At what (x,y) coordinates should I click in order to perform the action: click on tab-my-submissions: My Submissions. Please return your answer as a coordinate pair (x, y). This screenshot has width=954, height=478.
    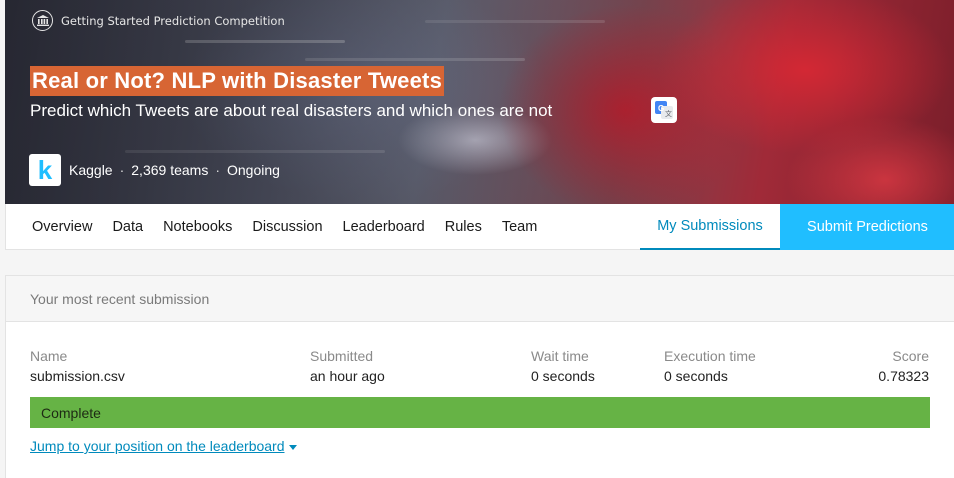
    Looking at the image, I should click on (710, 227).